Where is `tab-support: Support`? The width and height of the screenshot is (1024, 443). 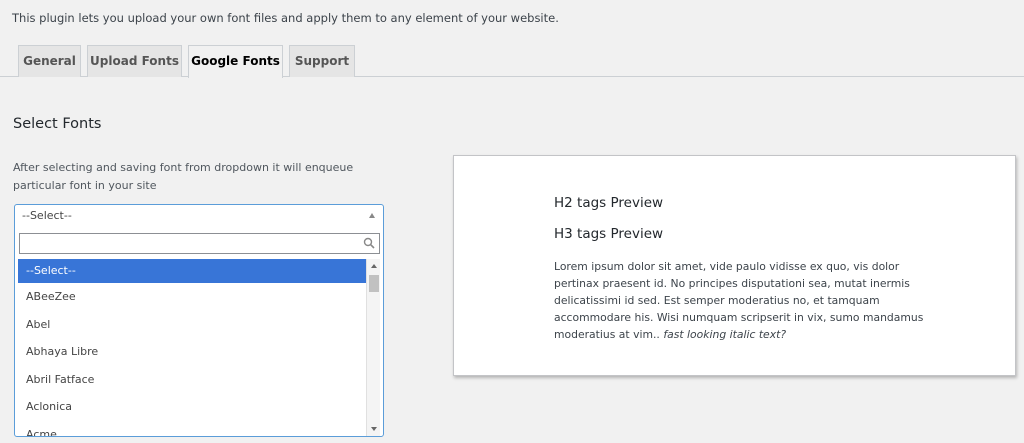
tab-support: Support is located at coordinates (322, 61).